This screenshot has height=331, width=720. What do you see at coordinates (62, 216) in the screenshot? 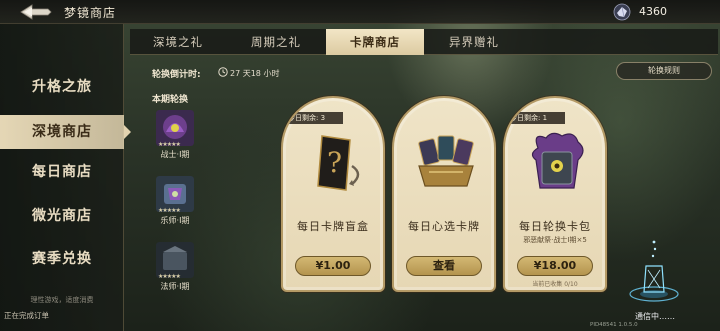
I see `sidebar-item-glimmer-shop: 微光商店` at bounding box center [62, 216].